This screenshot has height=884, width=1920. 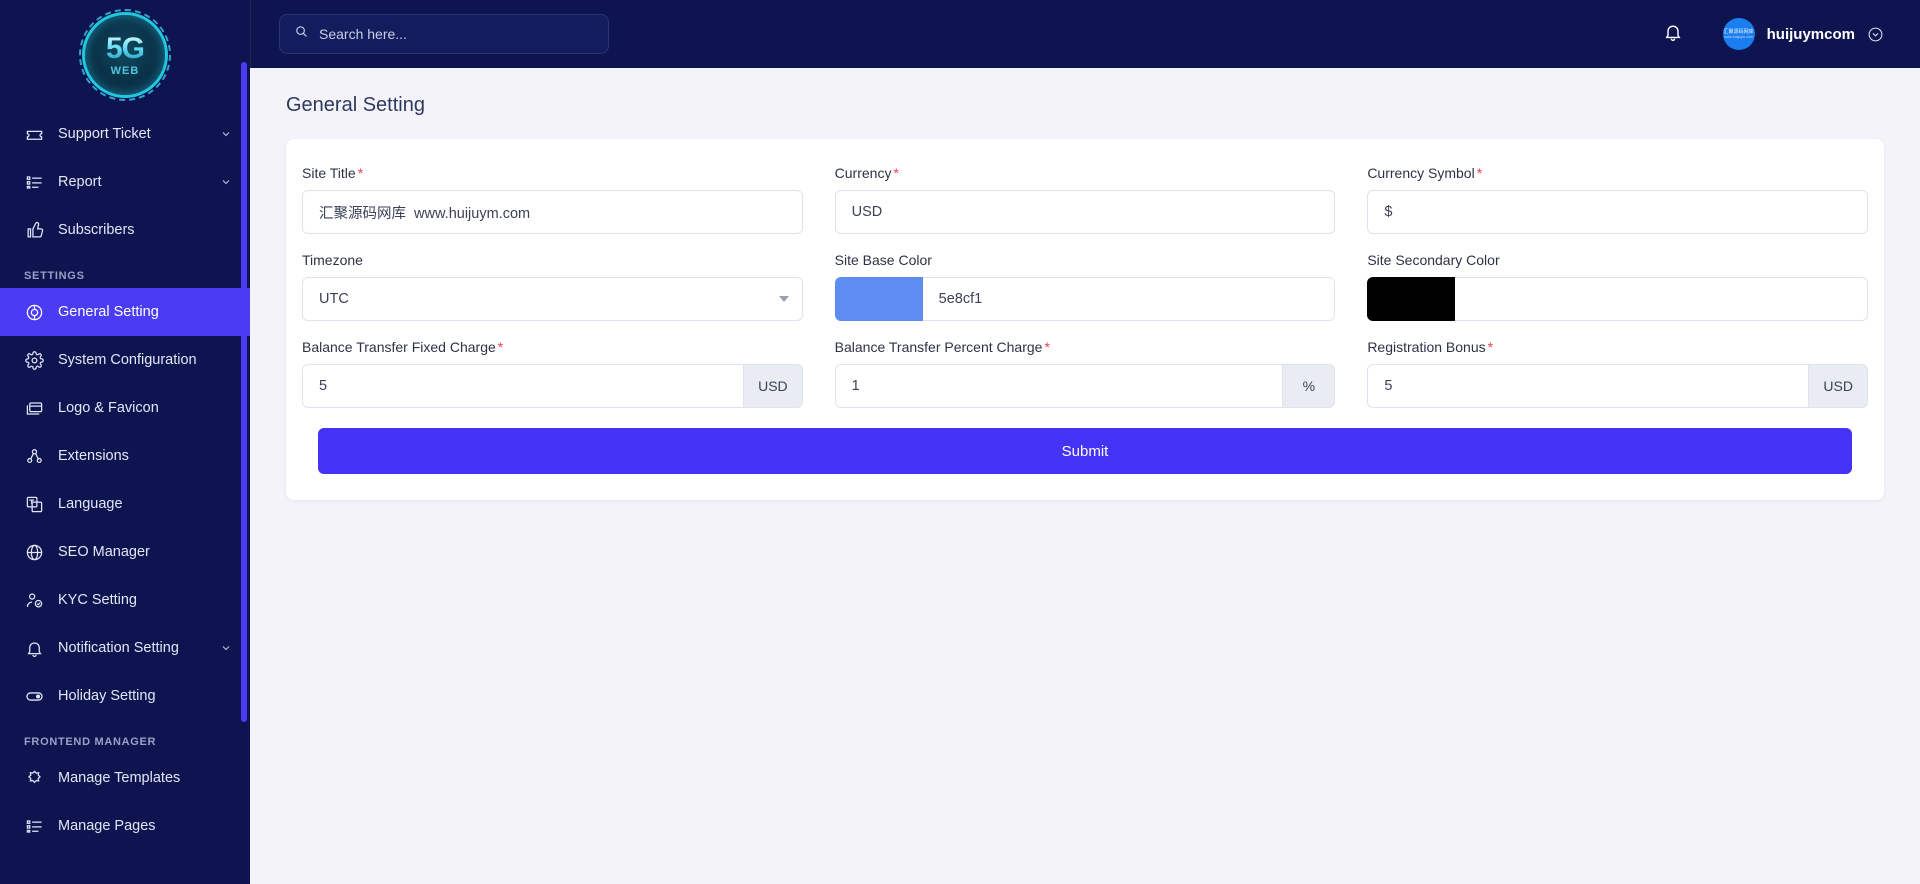 What do you see at coordinates (863, 173) in the screenshot?
I see `label-text: Currency` at bounding box center [863, 173].